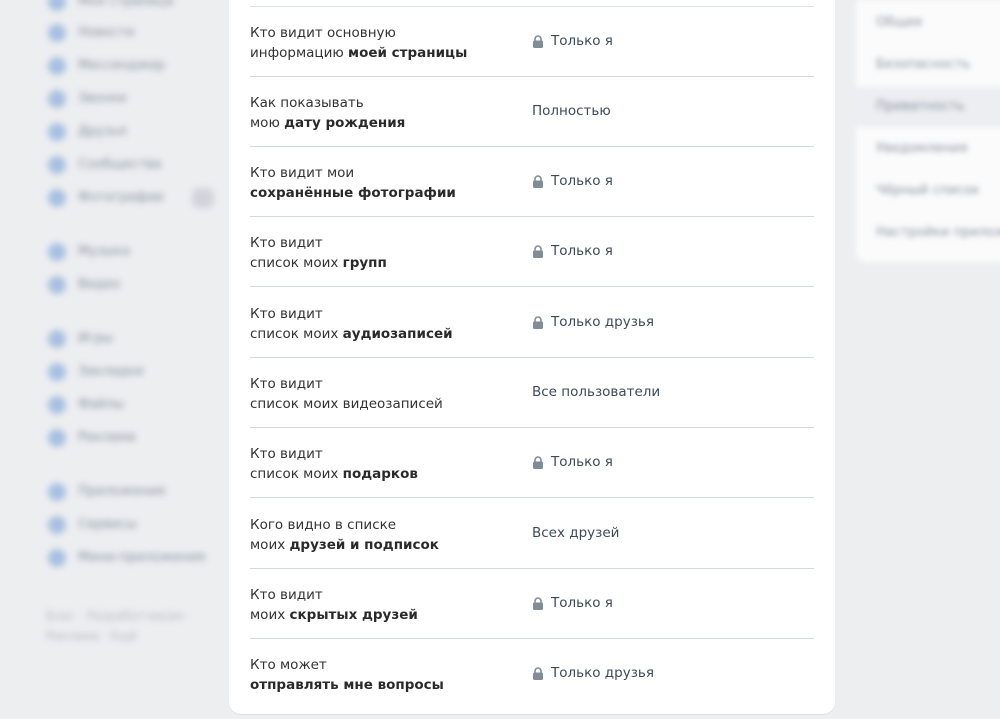  I want to click on sidebar-item: Видео, so click(130, 285).